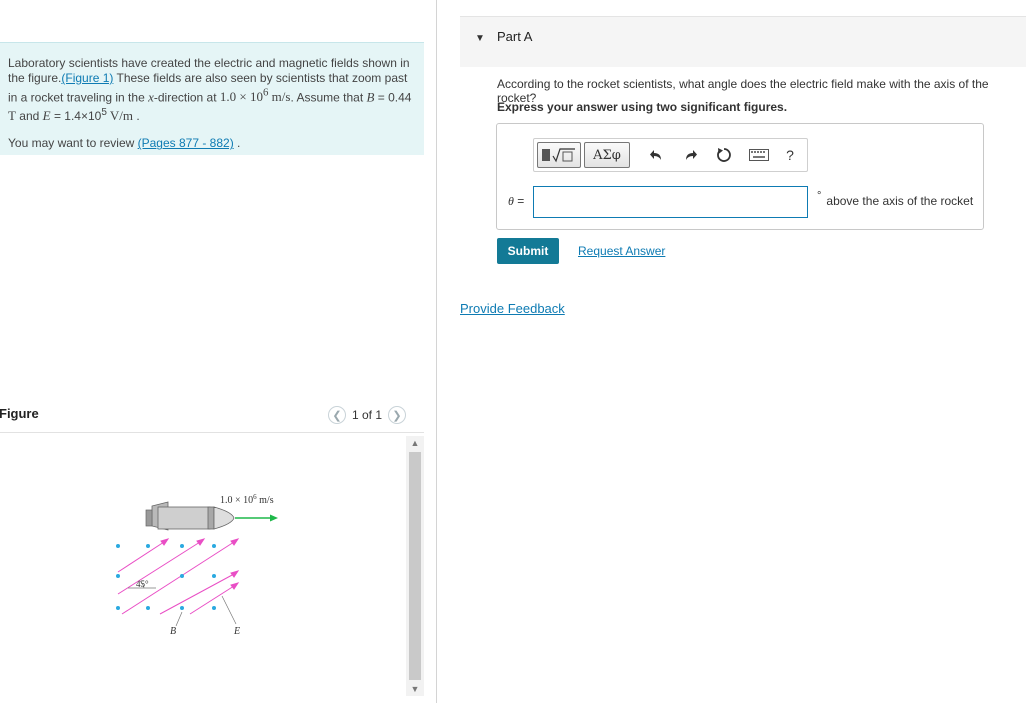 The width and height of the screenshot is (1026, 703). Describe the element at coordinates (656, 155) in the screenshot. I see `undo-icon` at that location.